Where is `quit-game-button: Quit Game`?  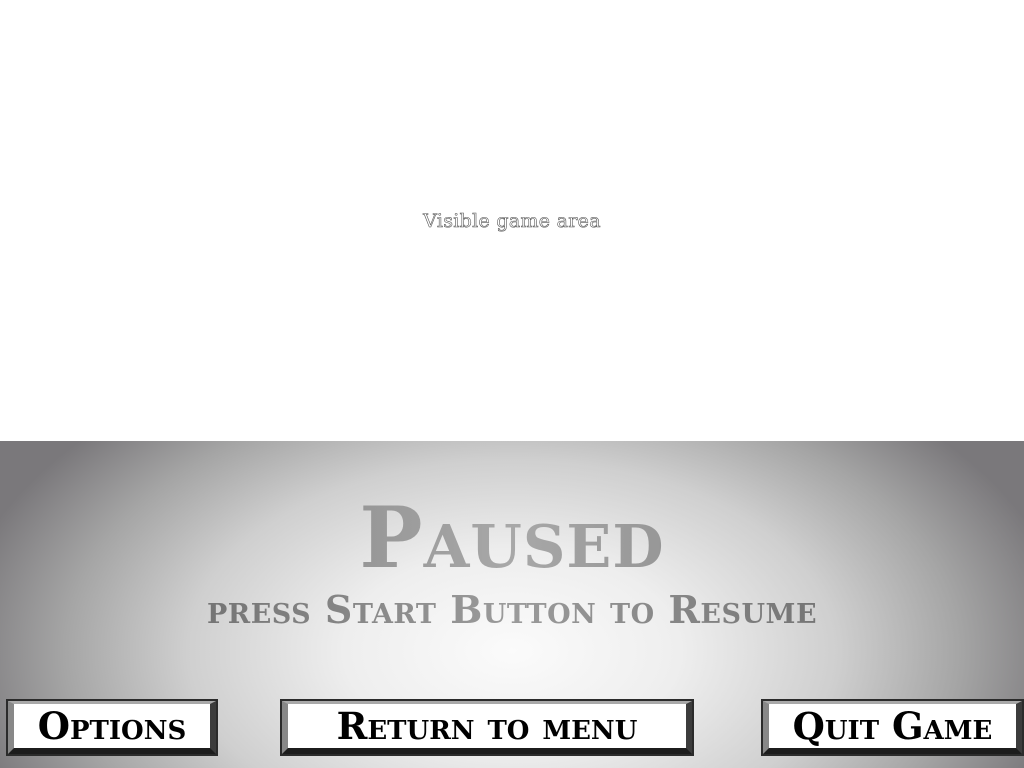 quit-game-button: Quit Game is located at coordinates (892, 727).